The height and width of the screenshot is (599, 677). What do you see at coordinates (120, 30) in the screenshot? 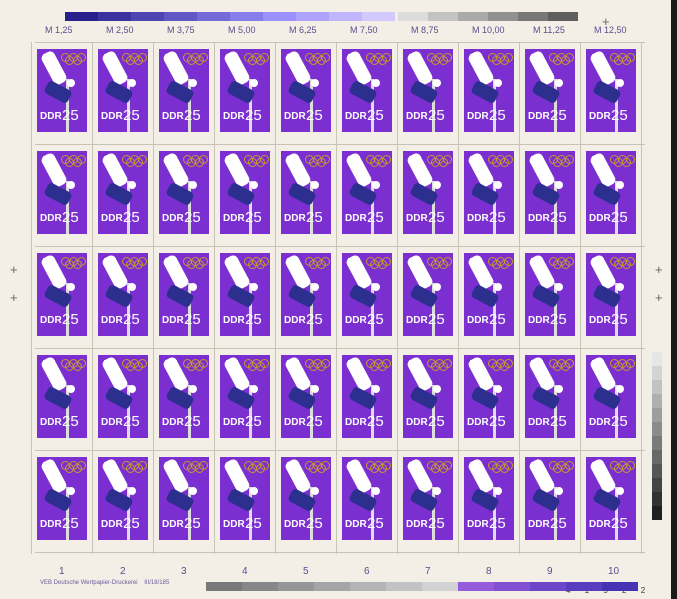
I see `value-label: M 2,50` at bounding box center [120, 30].